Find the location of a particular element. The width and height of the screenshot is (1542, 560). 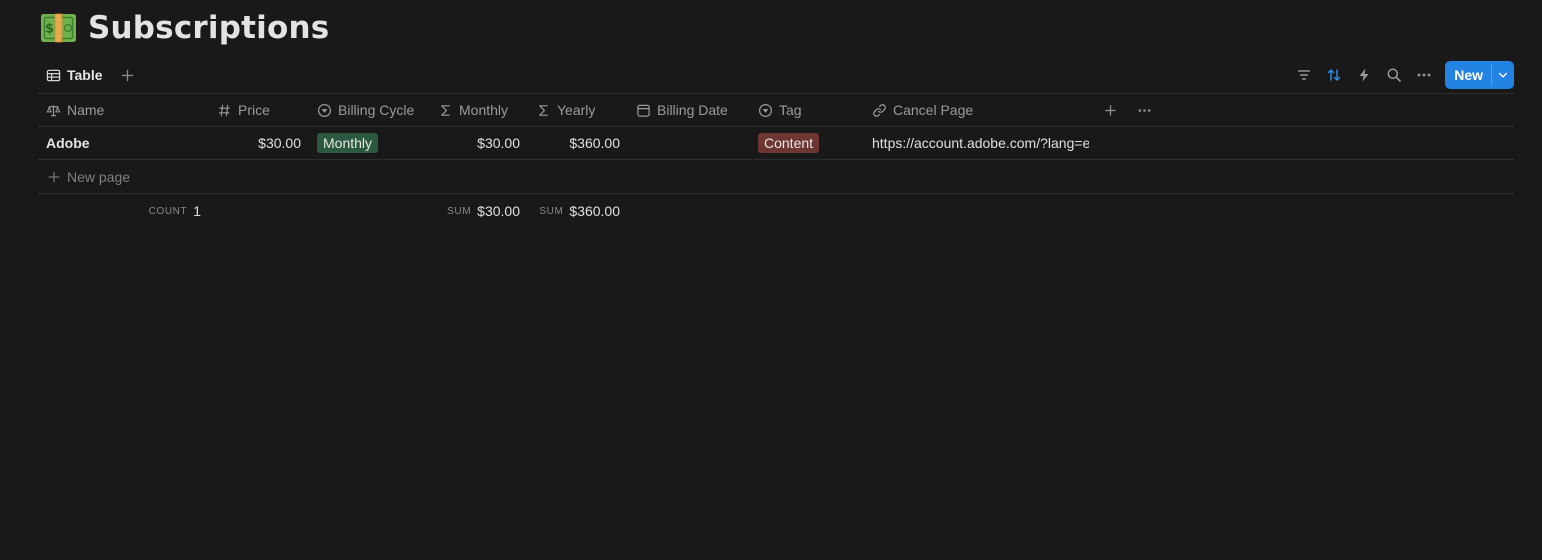

header-actions is located at coordinates (1126, 110).